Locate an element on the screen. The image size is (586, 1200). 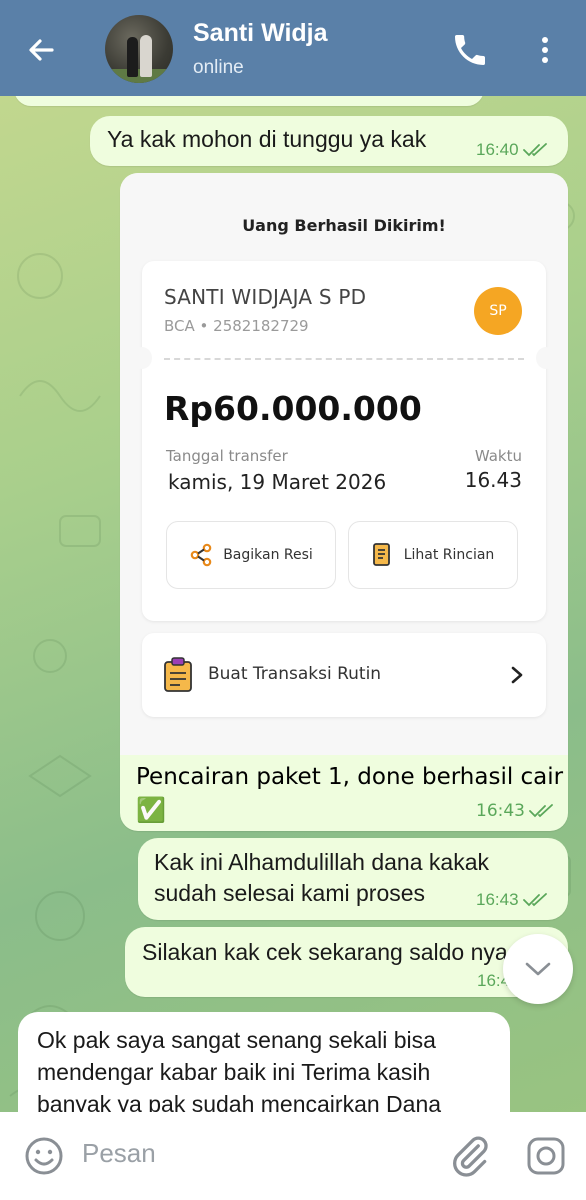
message-bubble: Silakan kak cek sekarang saldo nya 16:43 is located at coordinates (346, 962).